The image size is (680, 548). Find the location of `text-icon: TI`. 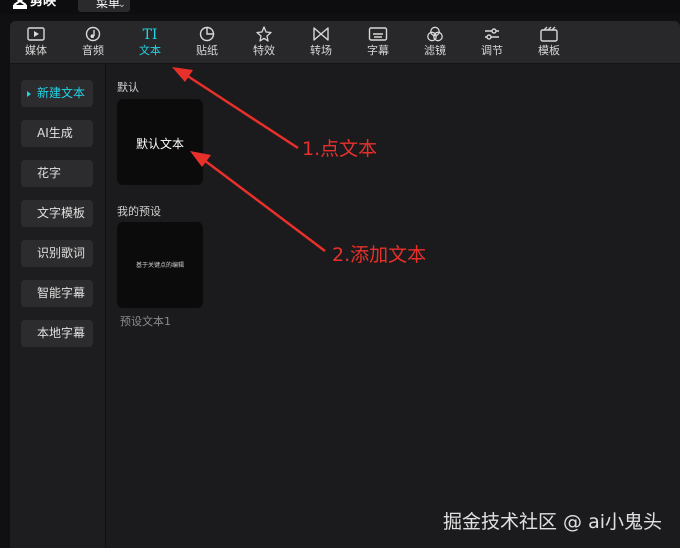

text-icon: TI is located at coordinates (150, 34).